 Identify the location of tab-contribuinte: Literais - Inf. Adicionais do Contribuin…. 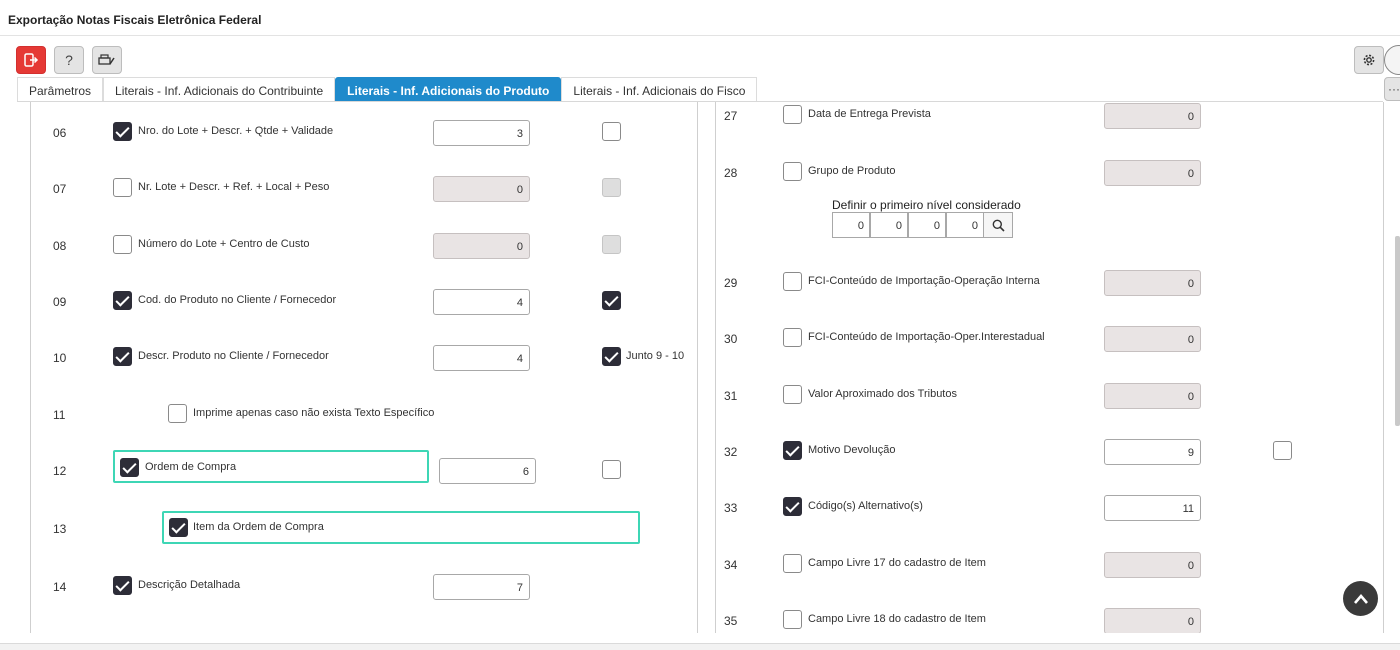
(219, 89).